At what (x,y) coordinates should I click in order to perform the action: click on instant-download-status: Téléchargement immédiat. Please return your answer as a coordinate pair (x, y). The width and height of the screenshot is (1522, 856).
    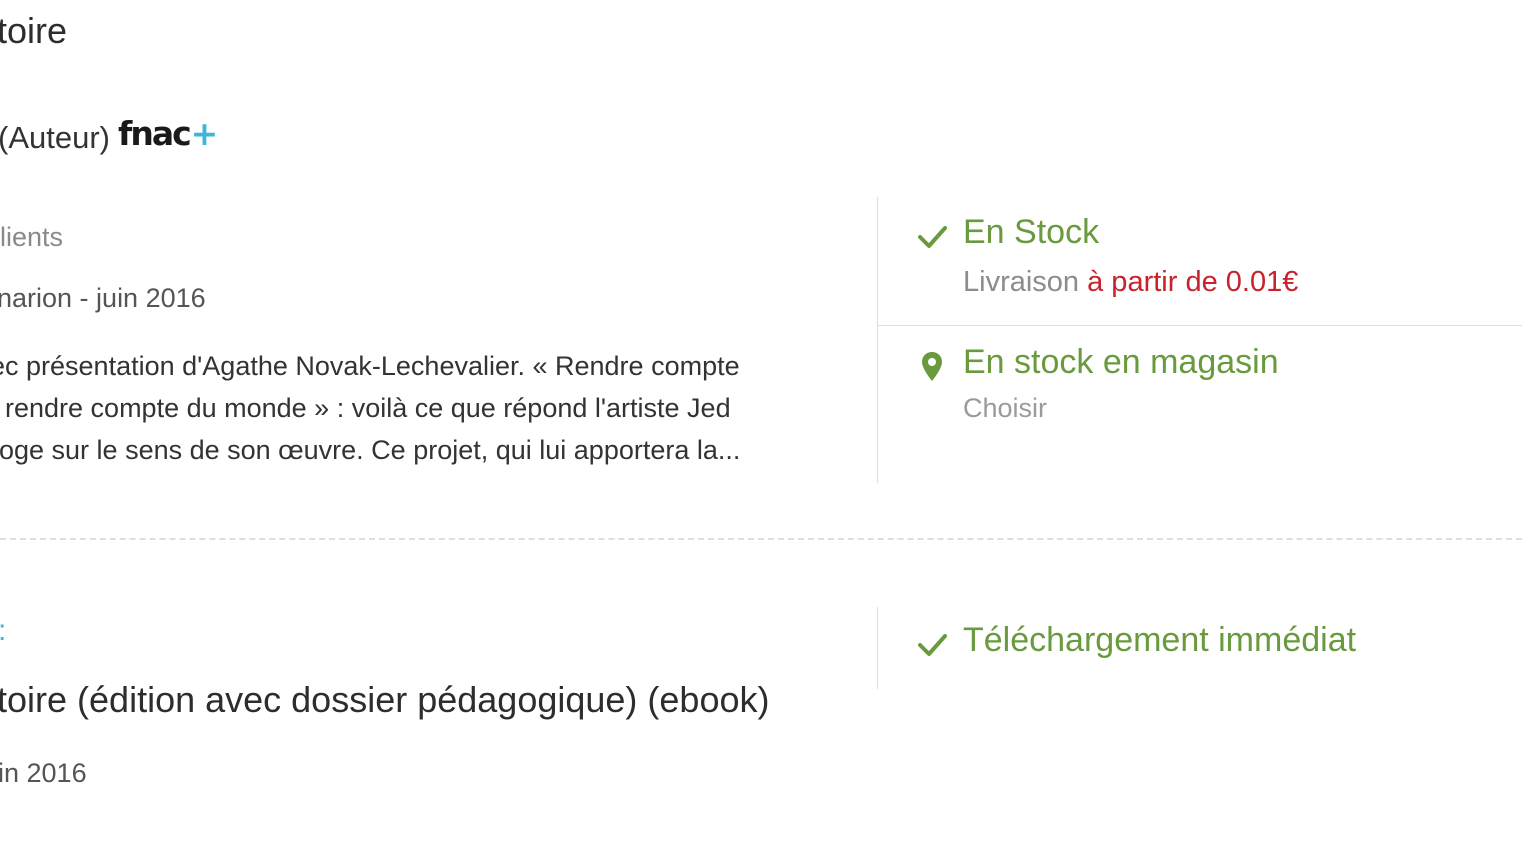
    Looking at the image, I should click on (1160, 640).